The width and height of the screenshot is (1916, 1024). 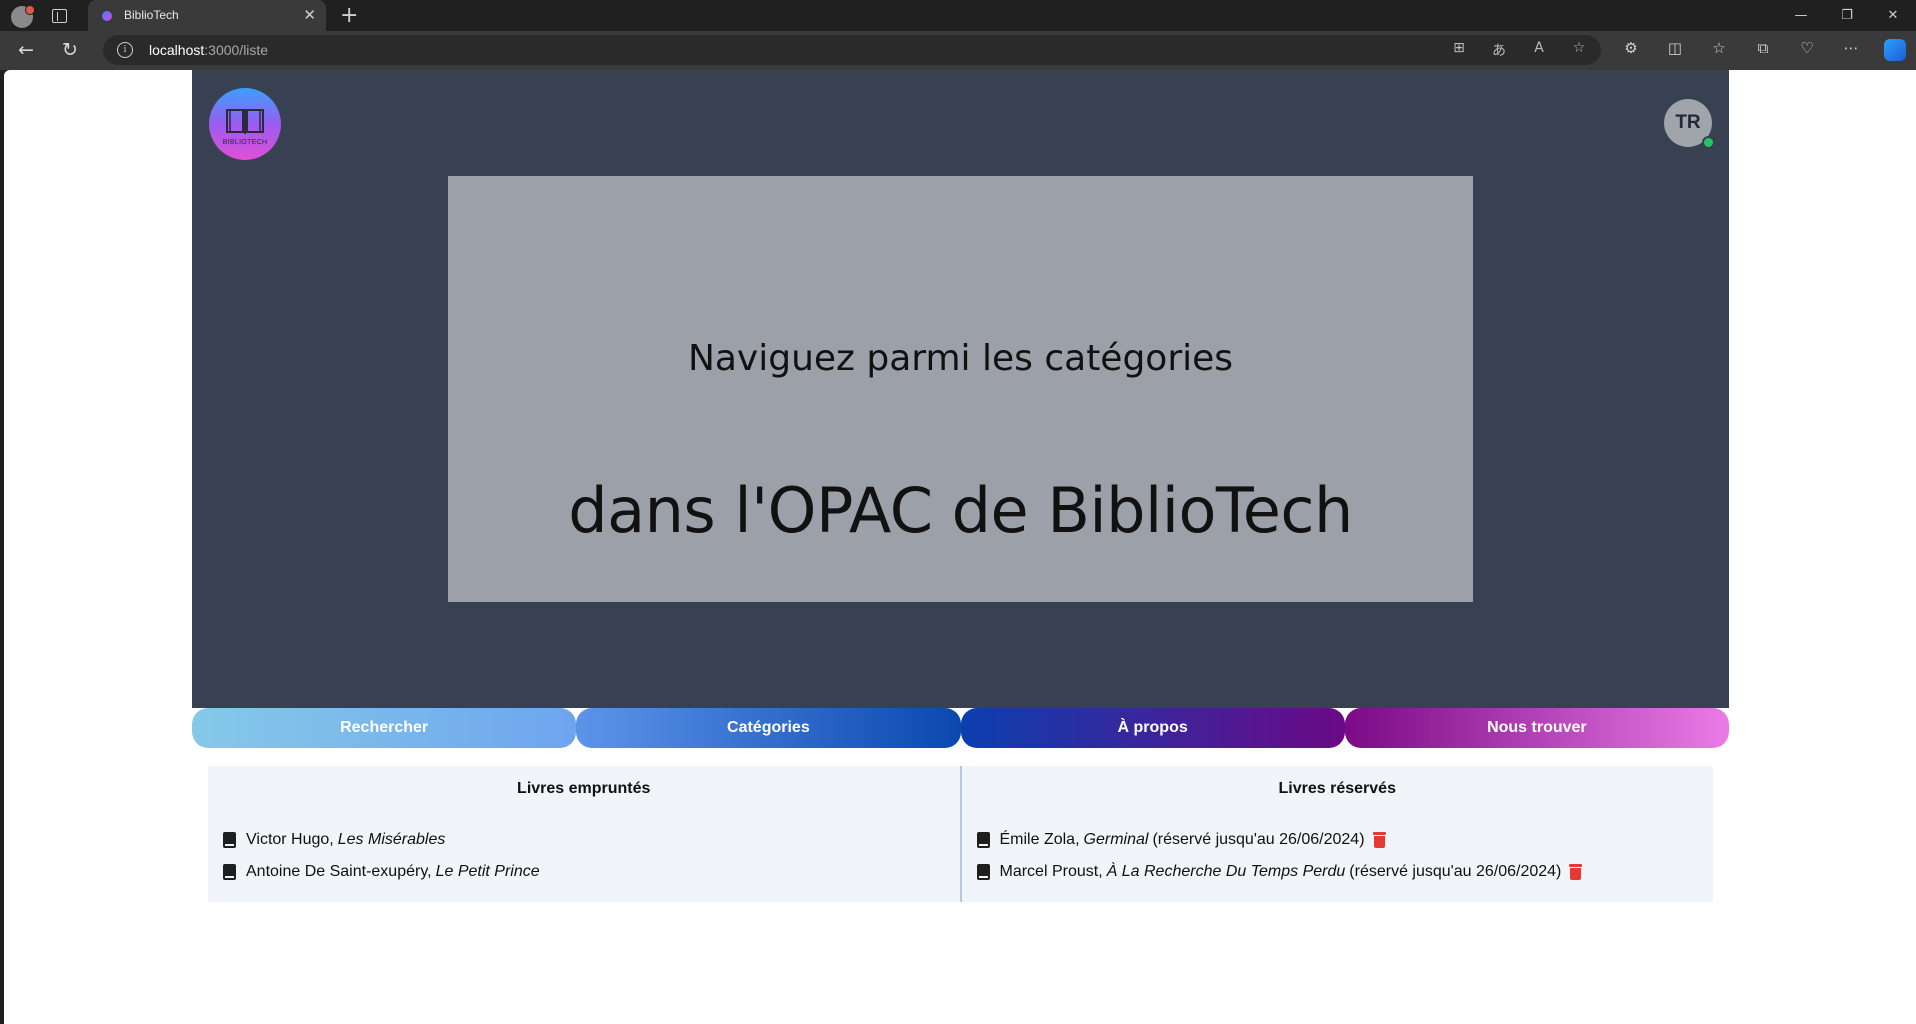 I want to click on back-icon: ←, so click(x=26, y=50).